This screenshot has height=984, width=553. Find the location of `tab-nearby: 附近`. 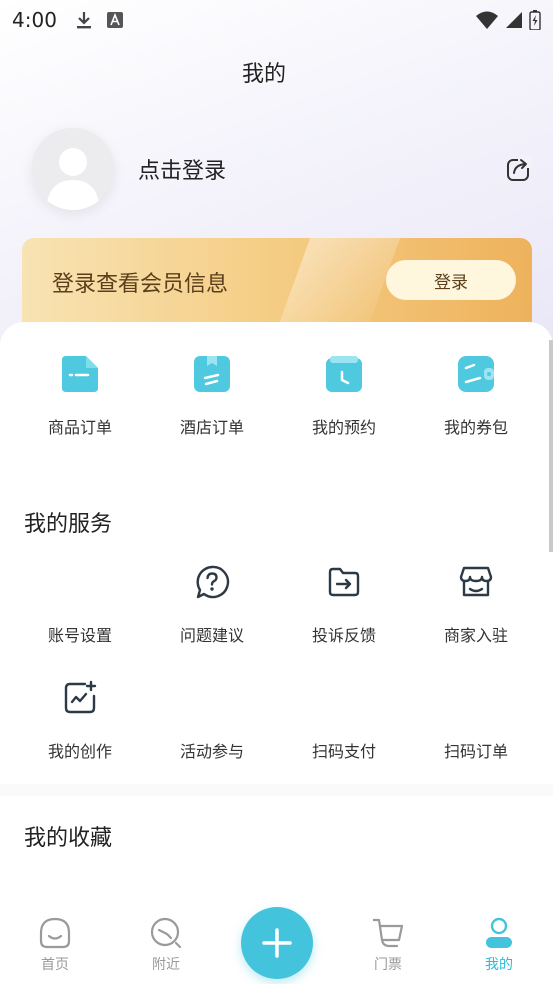

tab-nearby: 附近 is located at coordinates (166, 945).